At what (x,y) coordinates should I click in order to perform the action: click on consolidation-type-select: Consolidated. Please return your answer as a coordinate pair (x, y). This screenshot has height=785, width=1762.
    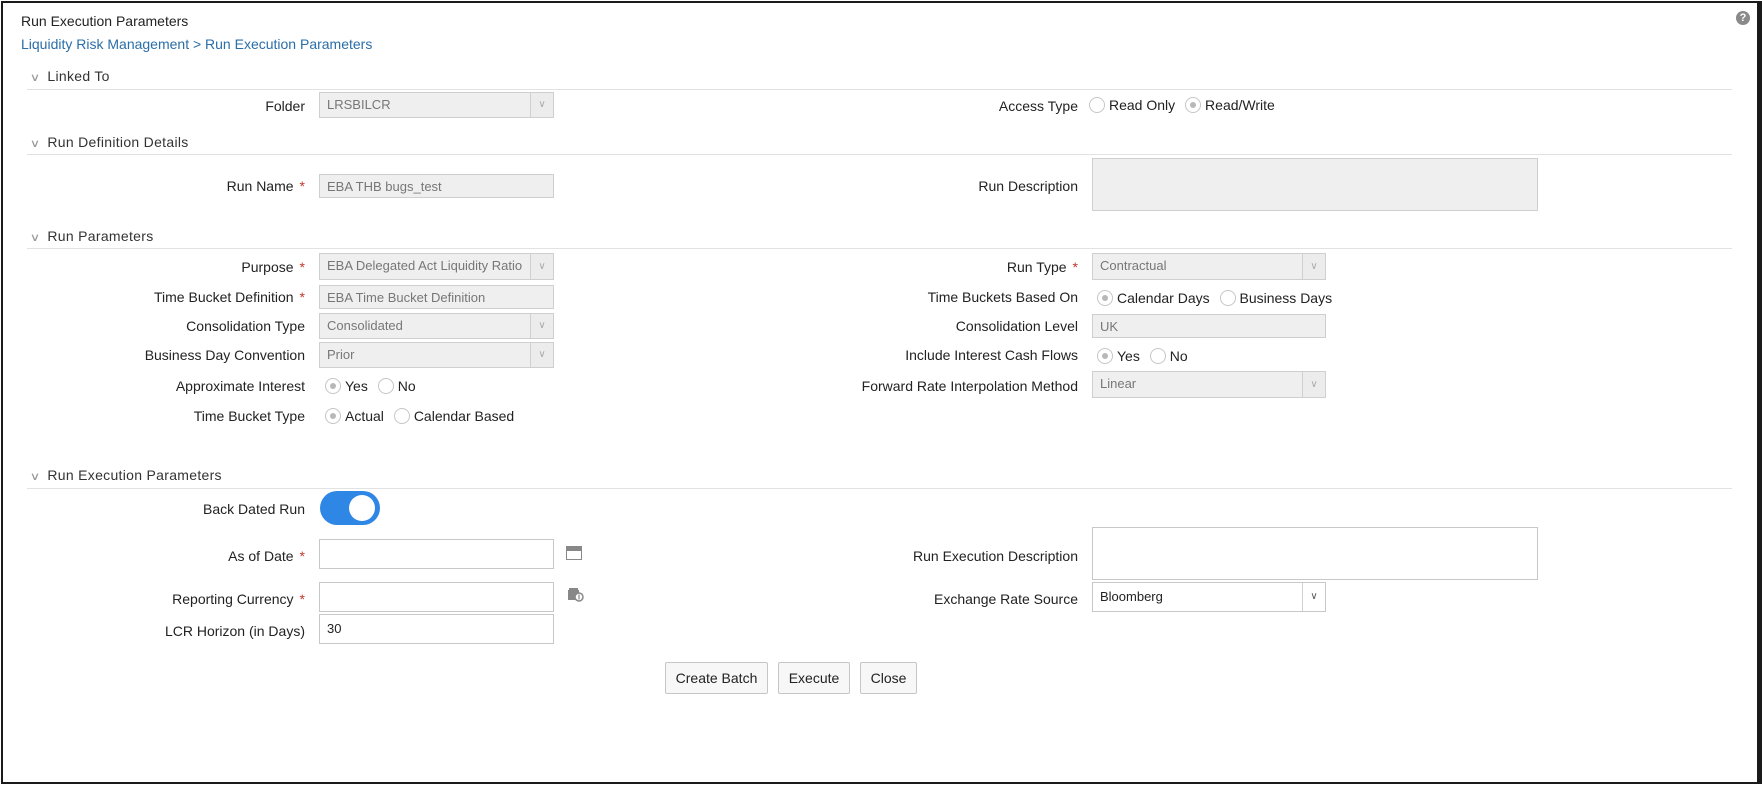
    Looking at the image, I should click on (436, 326).